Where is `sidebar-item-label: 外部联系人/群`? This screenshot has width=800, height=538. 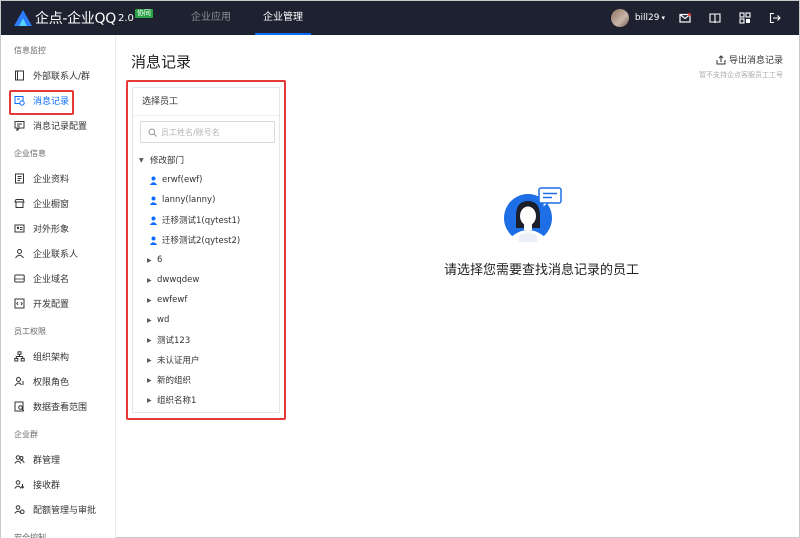 sidebar-item-label: 外部联系人/群 is located at coordinates (62, 77).